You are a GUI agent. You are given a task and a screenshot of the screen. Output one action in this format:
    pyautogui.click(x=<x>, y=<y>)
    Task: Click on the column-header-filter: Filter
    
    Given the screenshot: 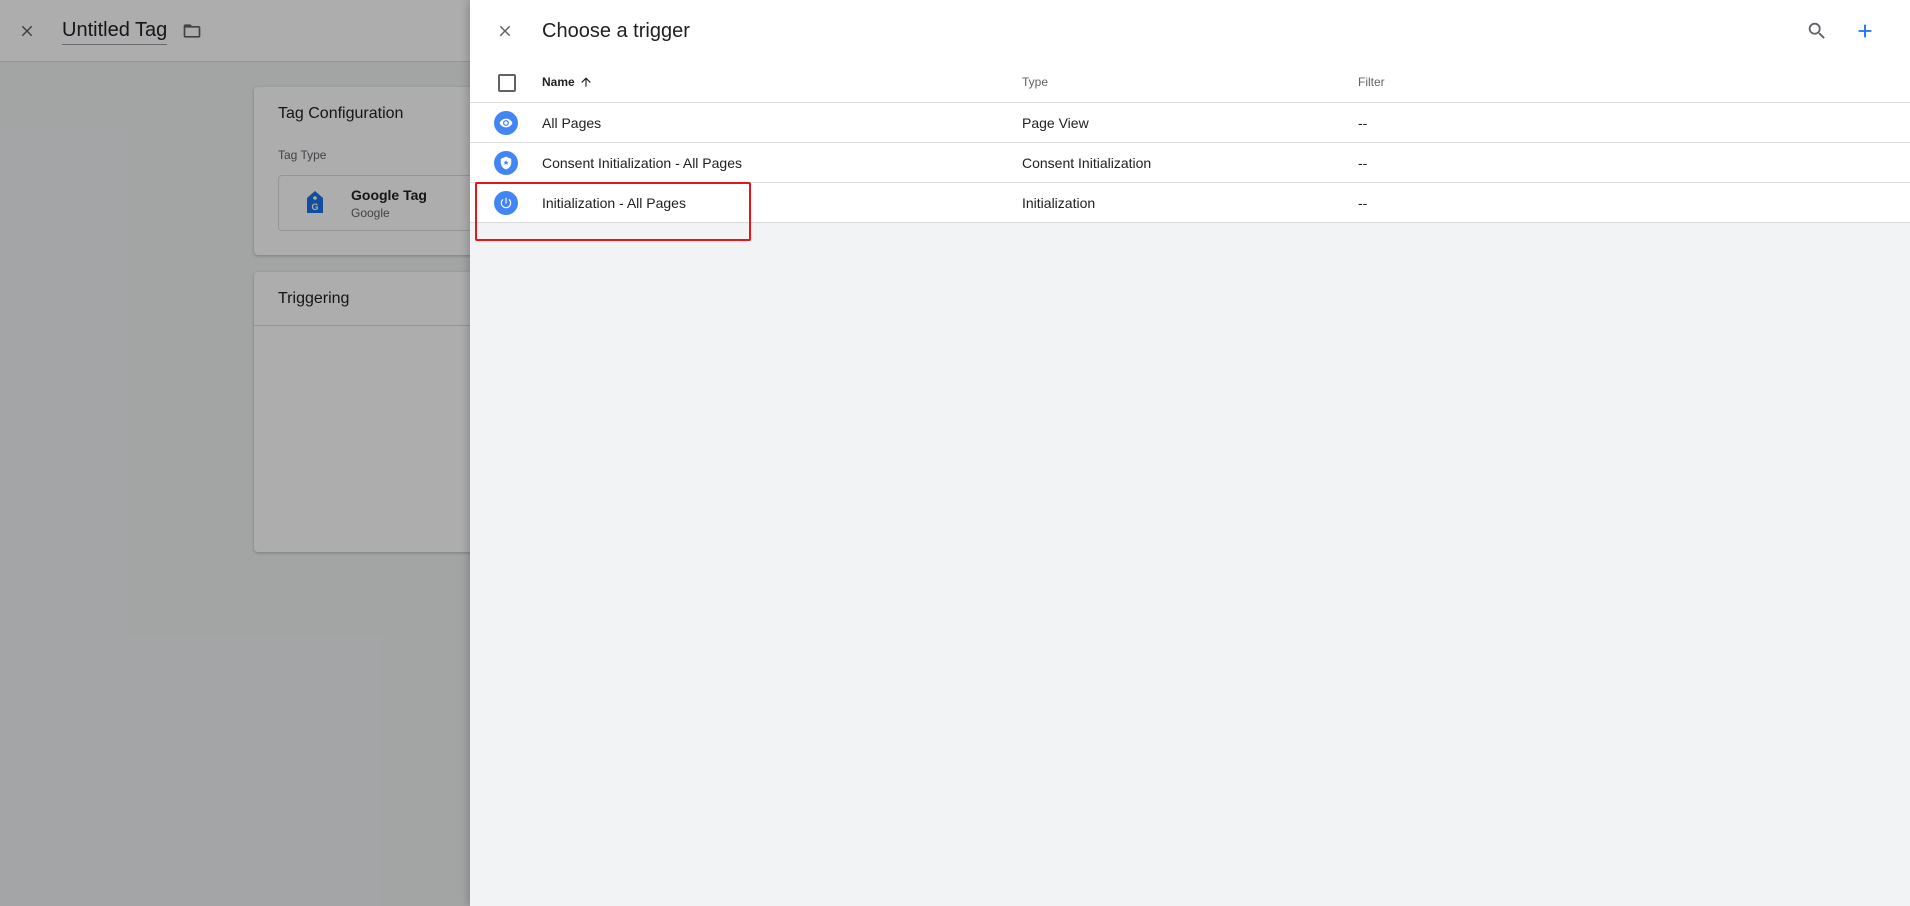 What is the action you would take?
    pyautogui.click(x=1371, y=82)
    